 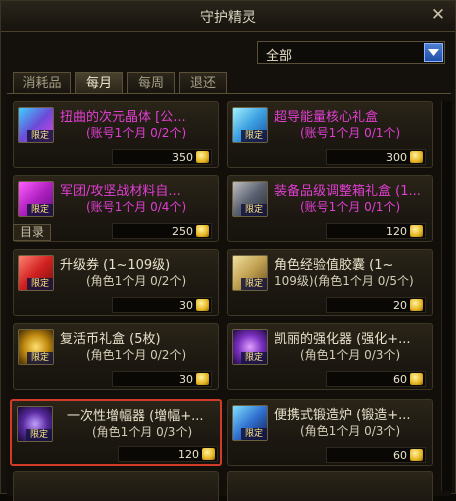 I want to click on shop-item-selected: 限定 一次性增幅器 (增幅+... (角色1个月 0/3个) 120, so click(x=116, y=432).